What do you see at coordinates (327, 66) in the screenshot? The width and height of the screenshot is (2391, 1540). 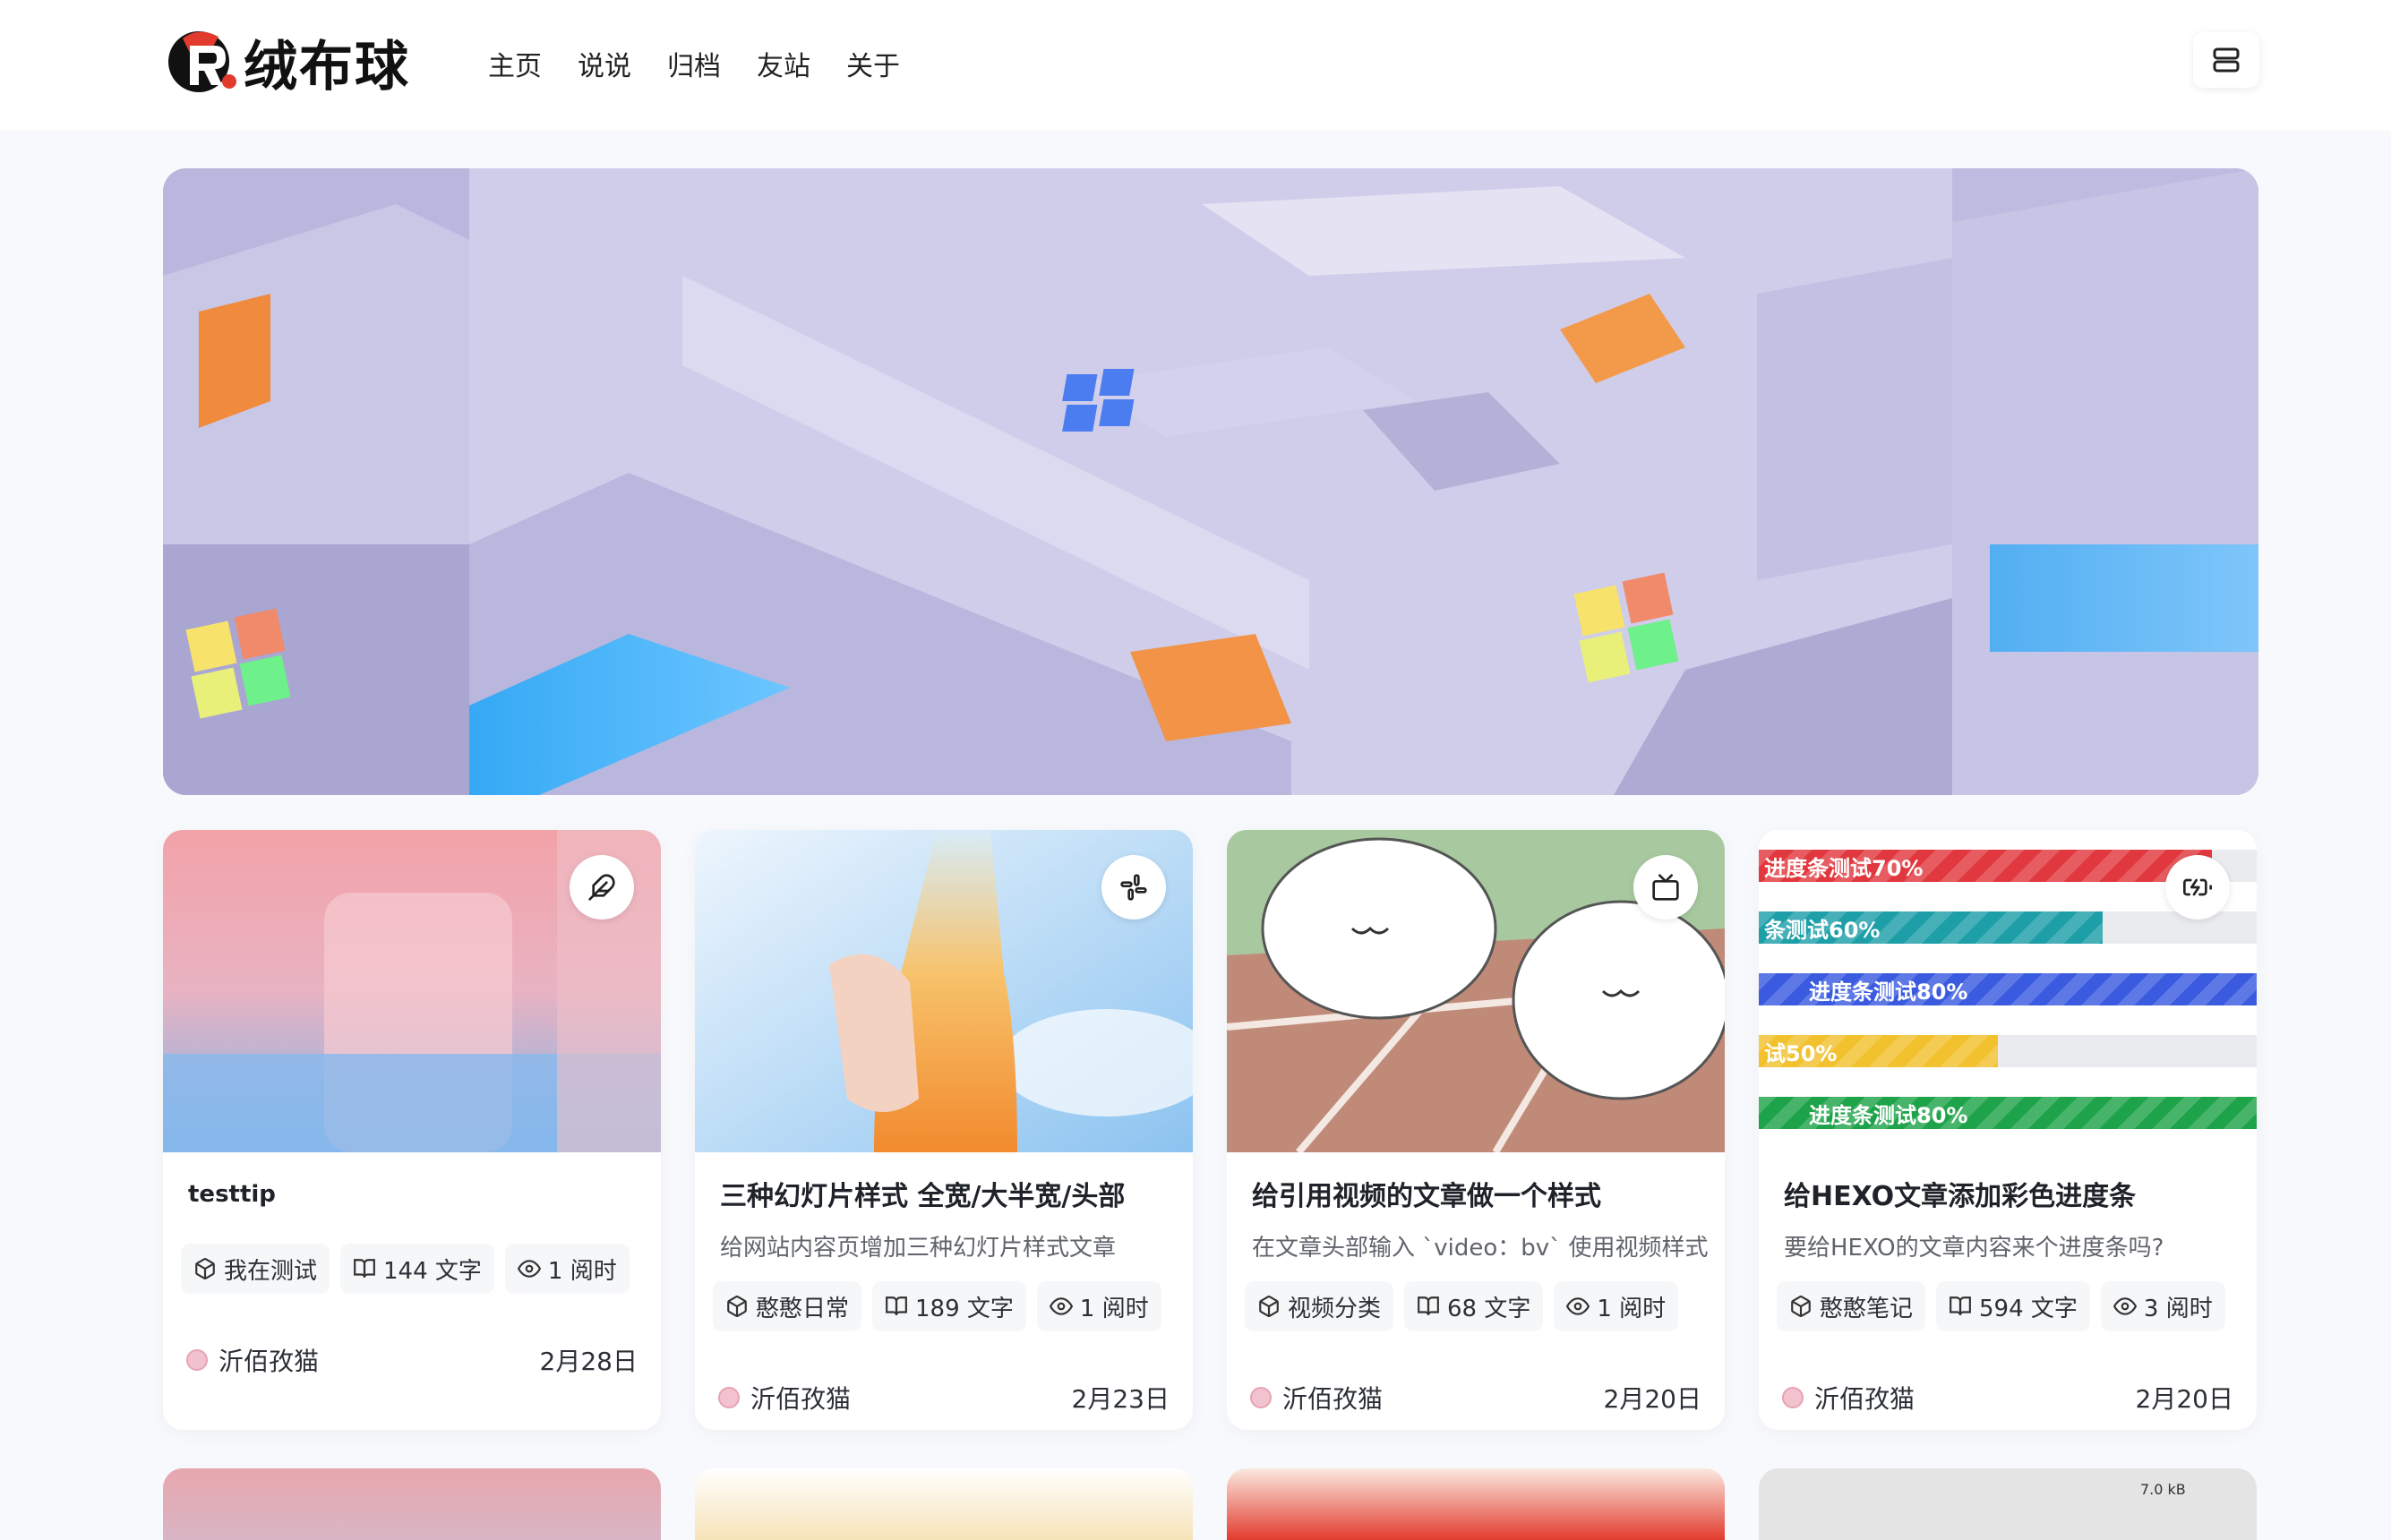 I see `logo-text: 绒布球` at bounding box center [327, 66].